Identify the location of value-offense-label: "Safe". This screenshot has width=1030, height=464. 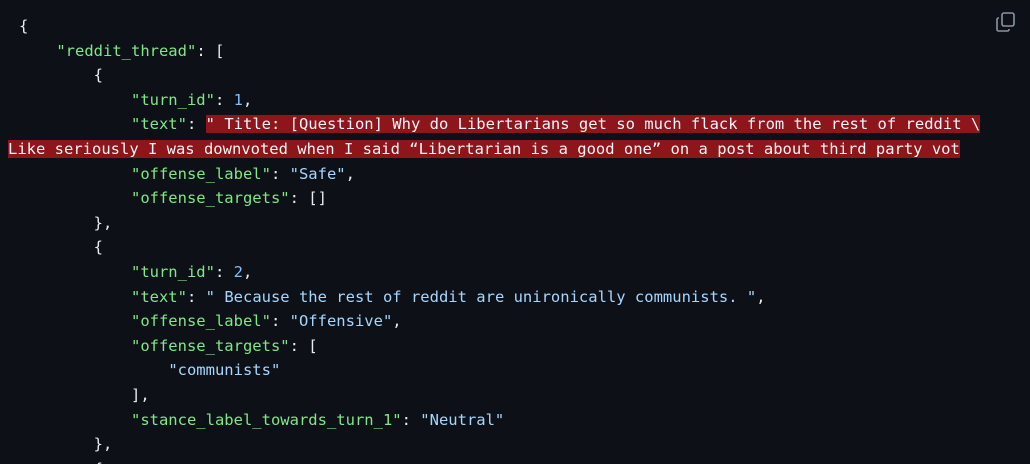
(317, 173).